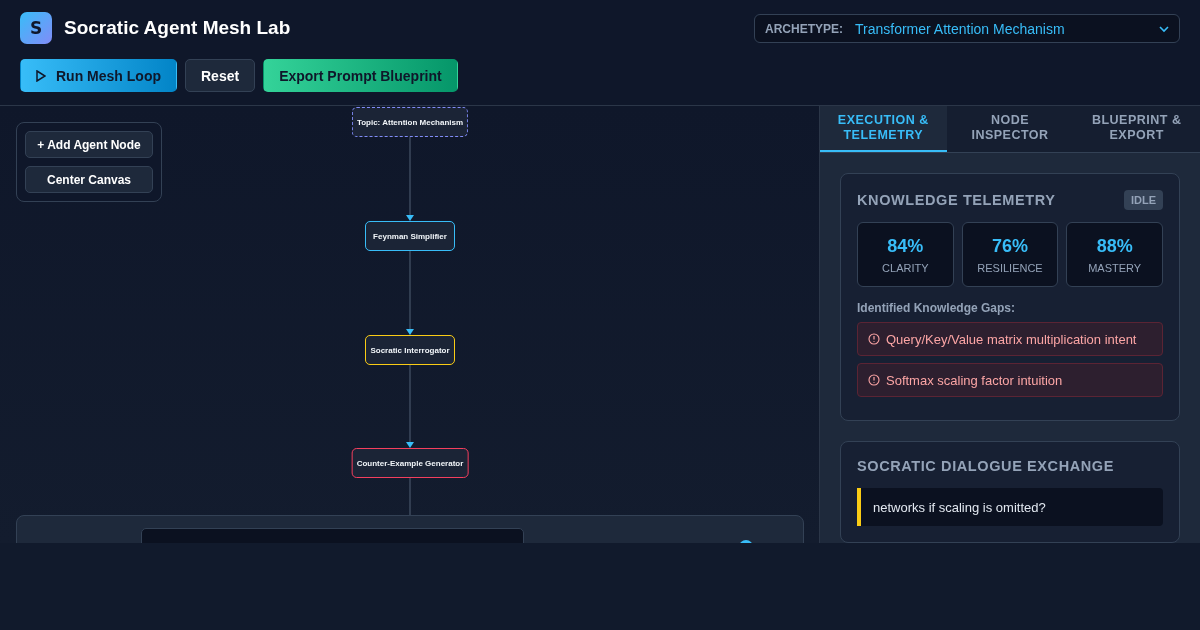  What do you see at coordinates (36, 28) in the screenshot?
I see `app-logo: S` at bounding box center [36, 28].